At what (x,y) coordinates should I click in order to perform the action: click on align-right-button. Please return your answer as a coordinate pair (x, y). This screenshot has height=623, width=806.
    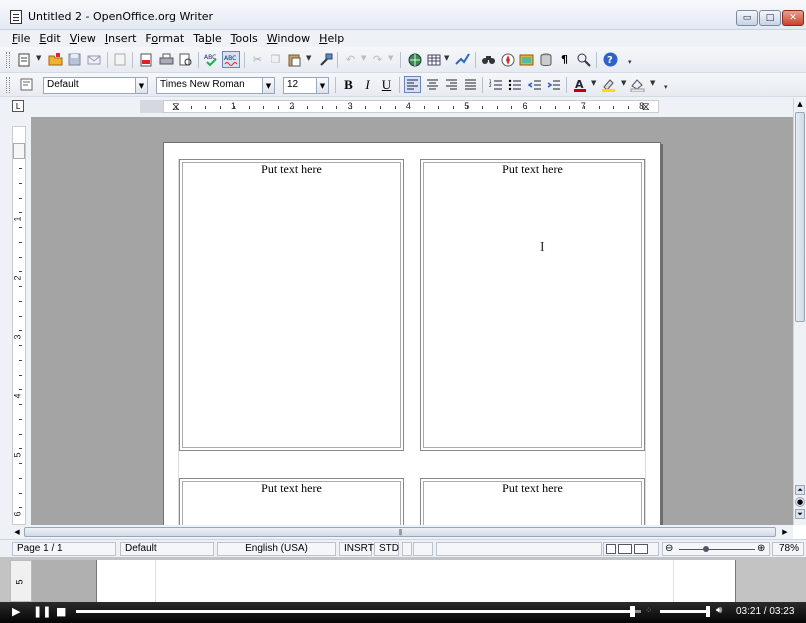
    Looking at the image, I should click on (451, 84).